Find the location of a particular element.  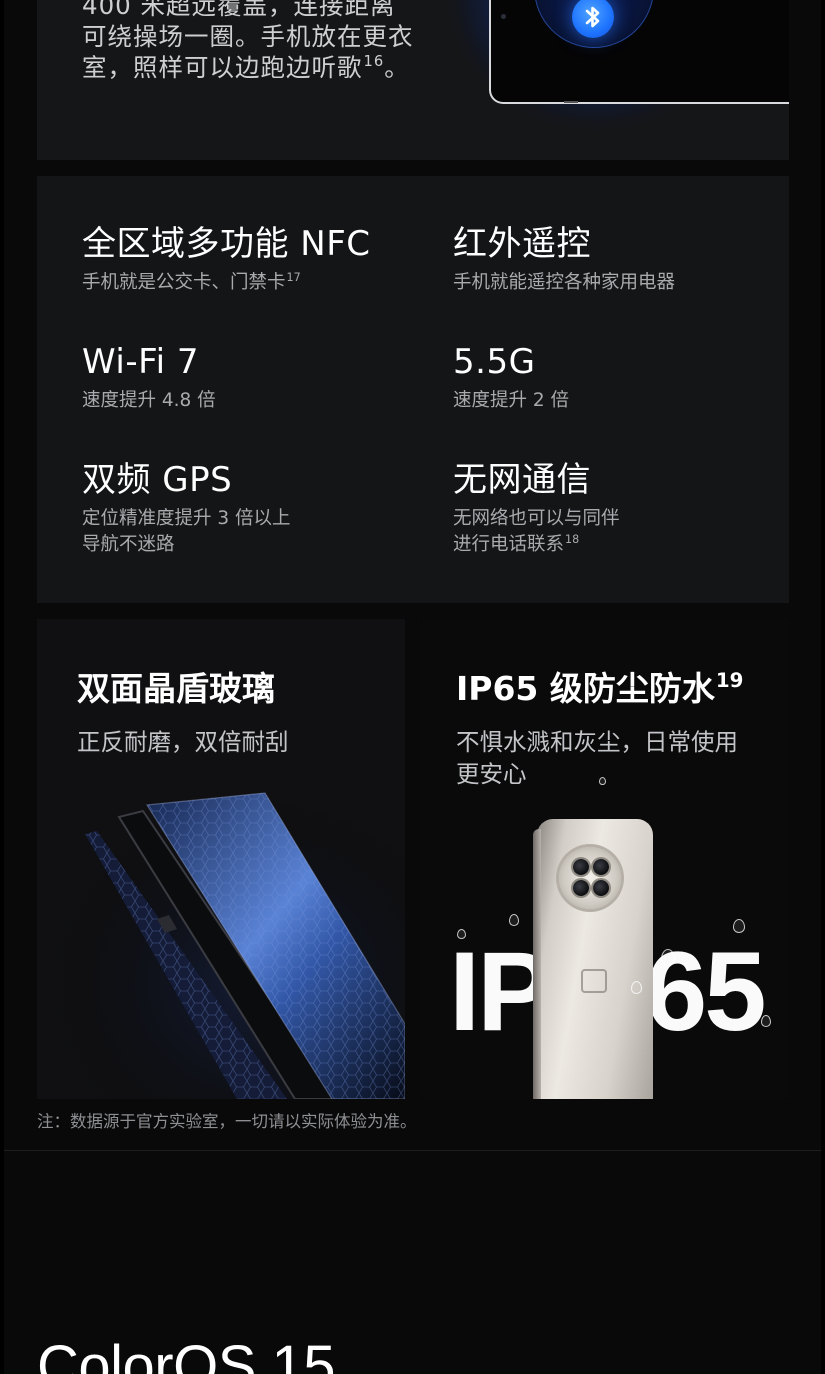

feature-title: 全区域多功能 NFC is located at coordinates (226, 244).